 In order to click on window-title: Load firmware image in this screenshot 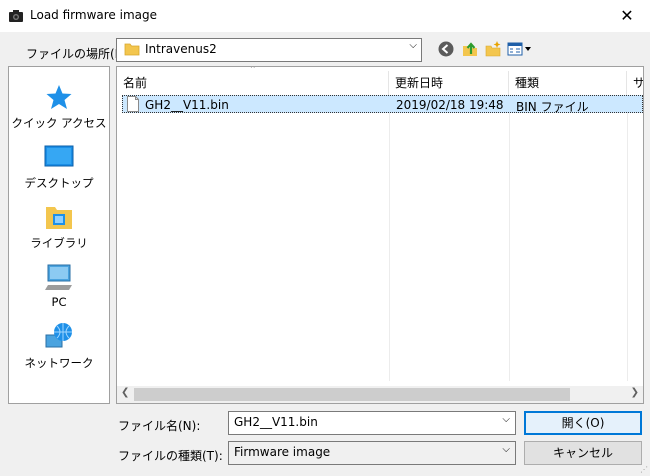, I will do `click(93, 15)`.